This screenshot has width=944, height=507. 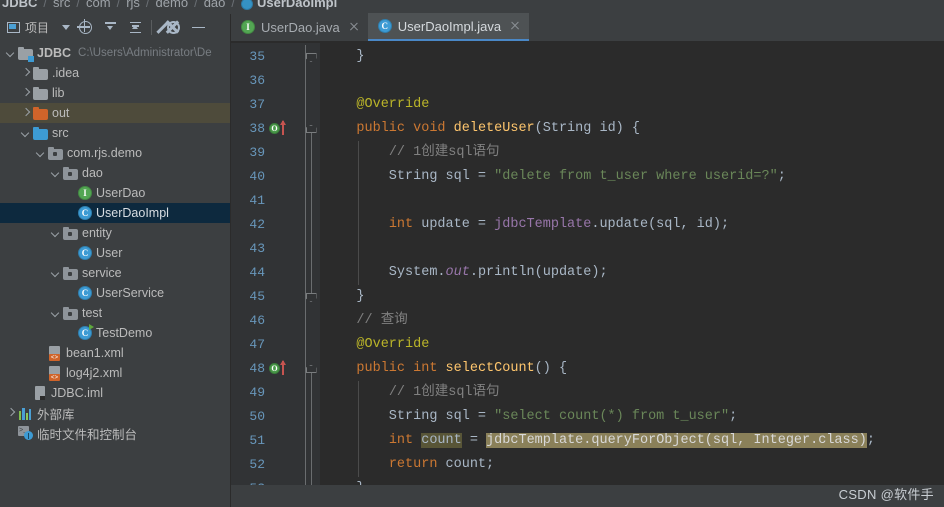 What do you see at coordinates (86, 332) in the screenshot?
I see `class-runnable-icon: C` at bounding box center [86, 332].